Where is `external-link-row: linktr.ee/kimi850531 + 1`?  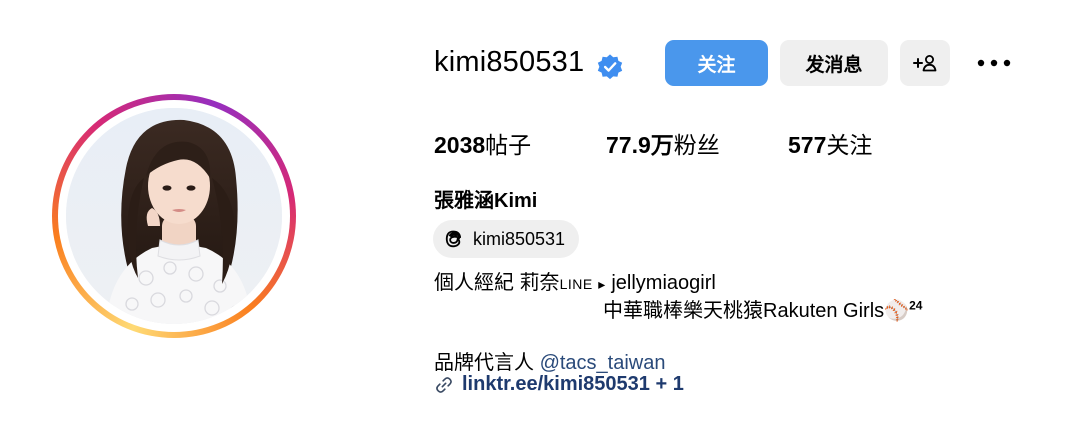 external-link-row: linktr.ee/kimi850531 + 1 is located at coordinates (559, 384).